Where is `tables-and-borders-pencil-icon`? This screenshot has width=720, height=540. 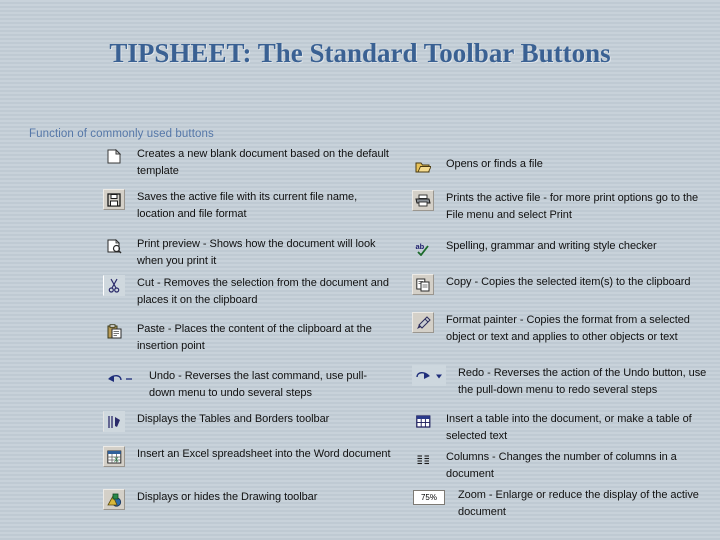
tables-and-borders-pencil-icon is located at coordinates (114, 421).